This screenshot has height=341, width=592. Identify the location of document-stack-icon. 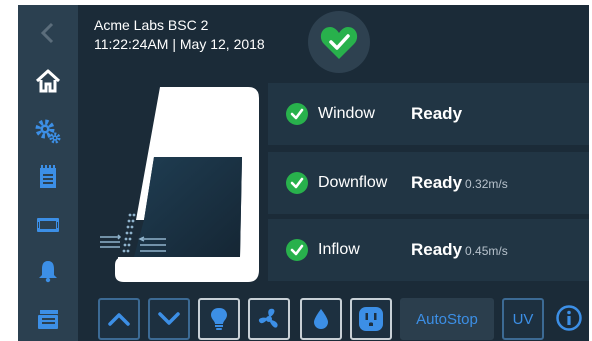
(48, 319).